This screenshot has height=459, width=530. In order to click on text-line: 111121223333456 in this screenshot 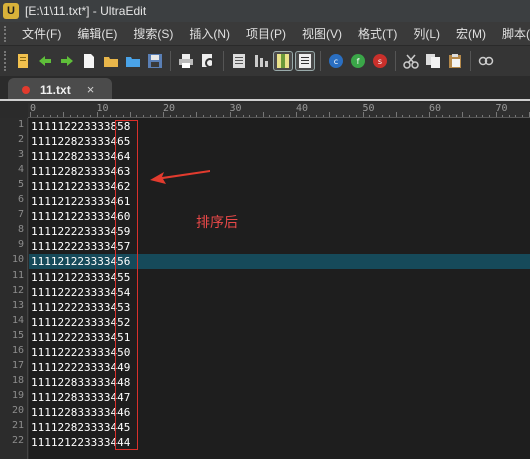, I will do `click(279, 262)`.